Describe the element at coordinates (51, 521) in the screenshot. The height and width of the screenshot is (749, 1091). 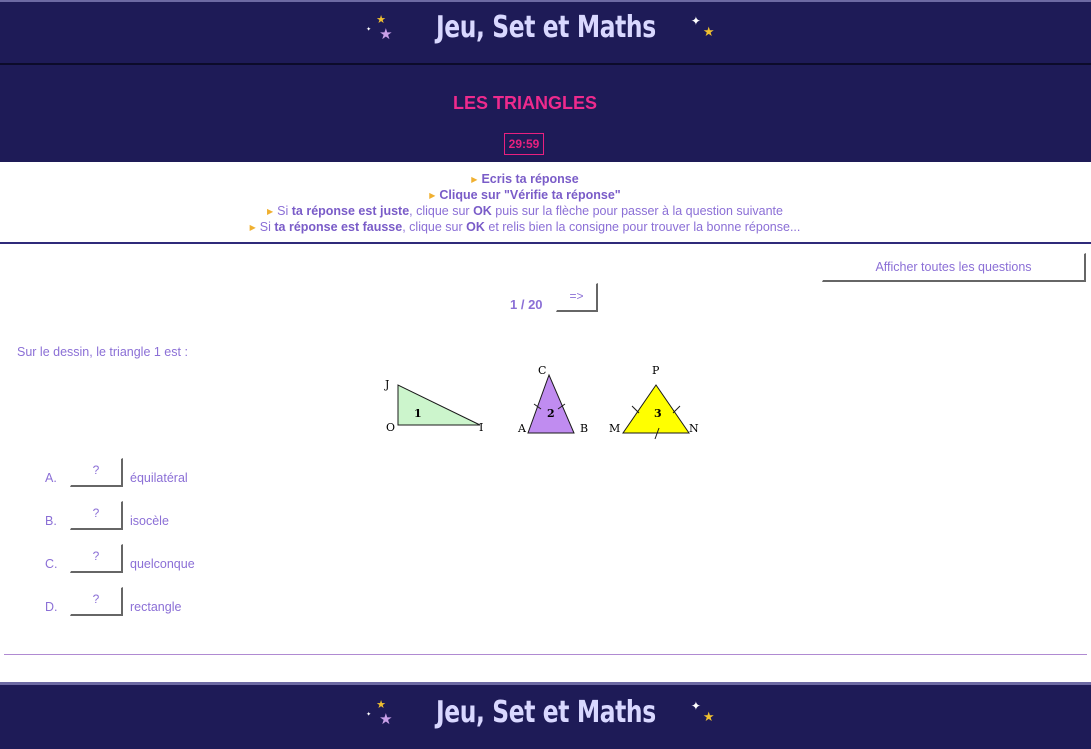
I see `option-b-letter: B.` at that location.